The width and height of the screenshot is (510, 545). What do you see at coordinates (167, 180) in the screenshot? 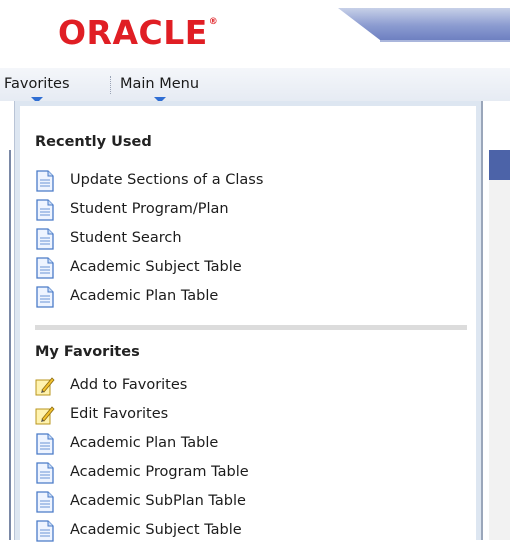
I see `recently-used-item-label: Update Sections of a Class` at bounding box center [167, 180].